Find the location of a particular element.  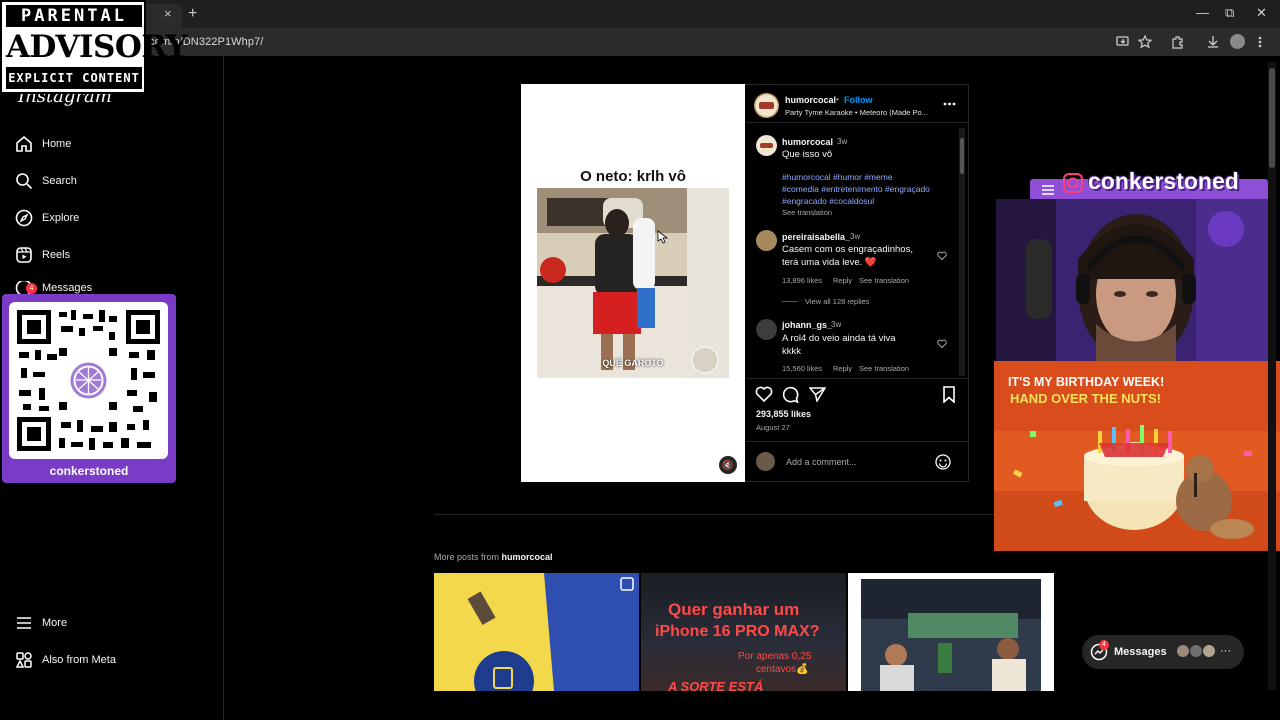

save-bookmark-icon is located at coordinates (949, 394).